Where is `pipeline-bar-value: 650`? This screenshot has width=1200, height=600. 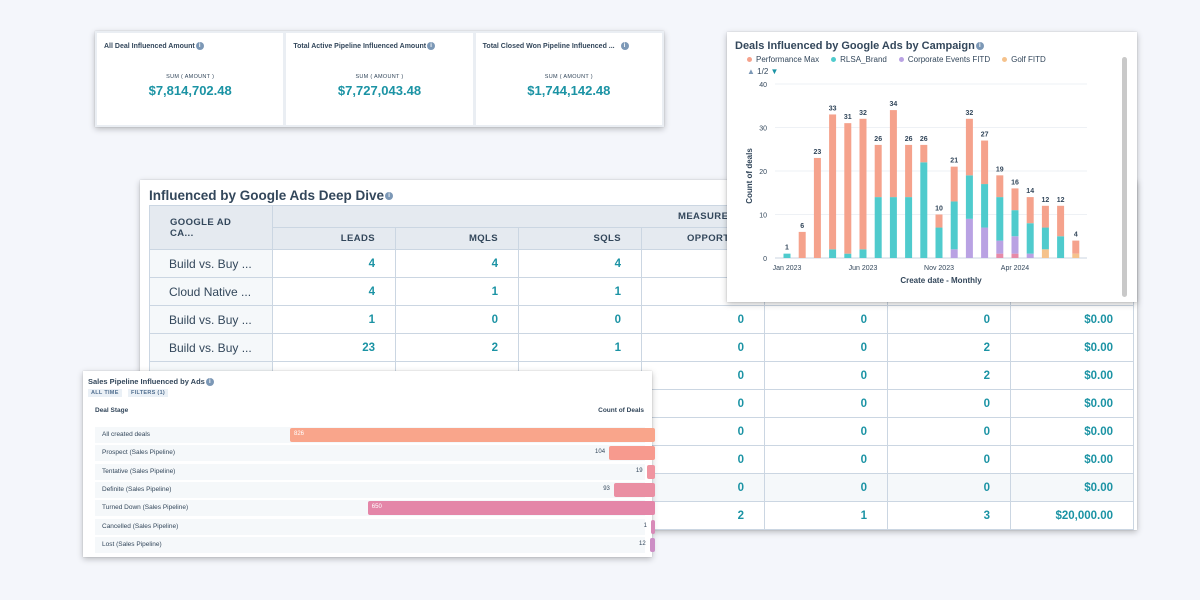
pipeline-bar-value: 650 is located at coordinates (376, 507).